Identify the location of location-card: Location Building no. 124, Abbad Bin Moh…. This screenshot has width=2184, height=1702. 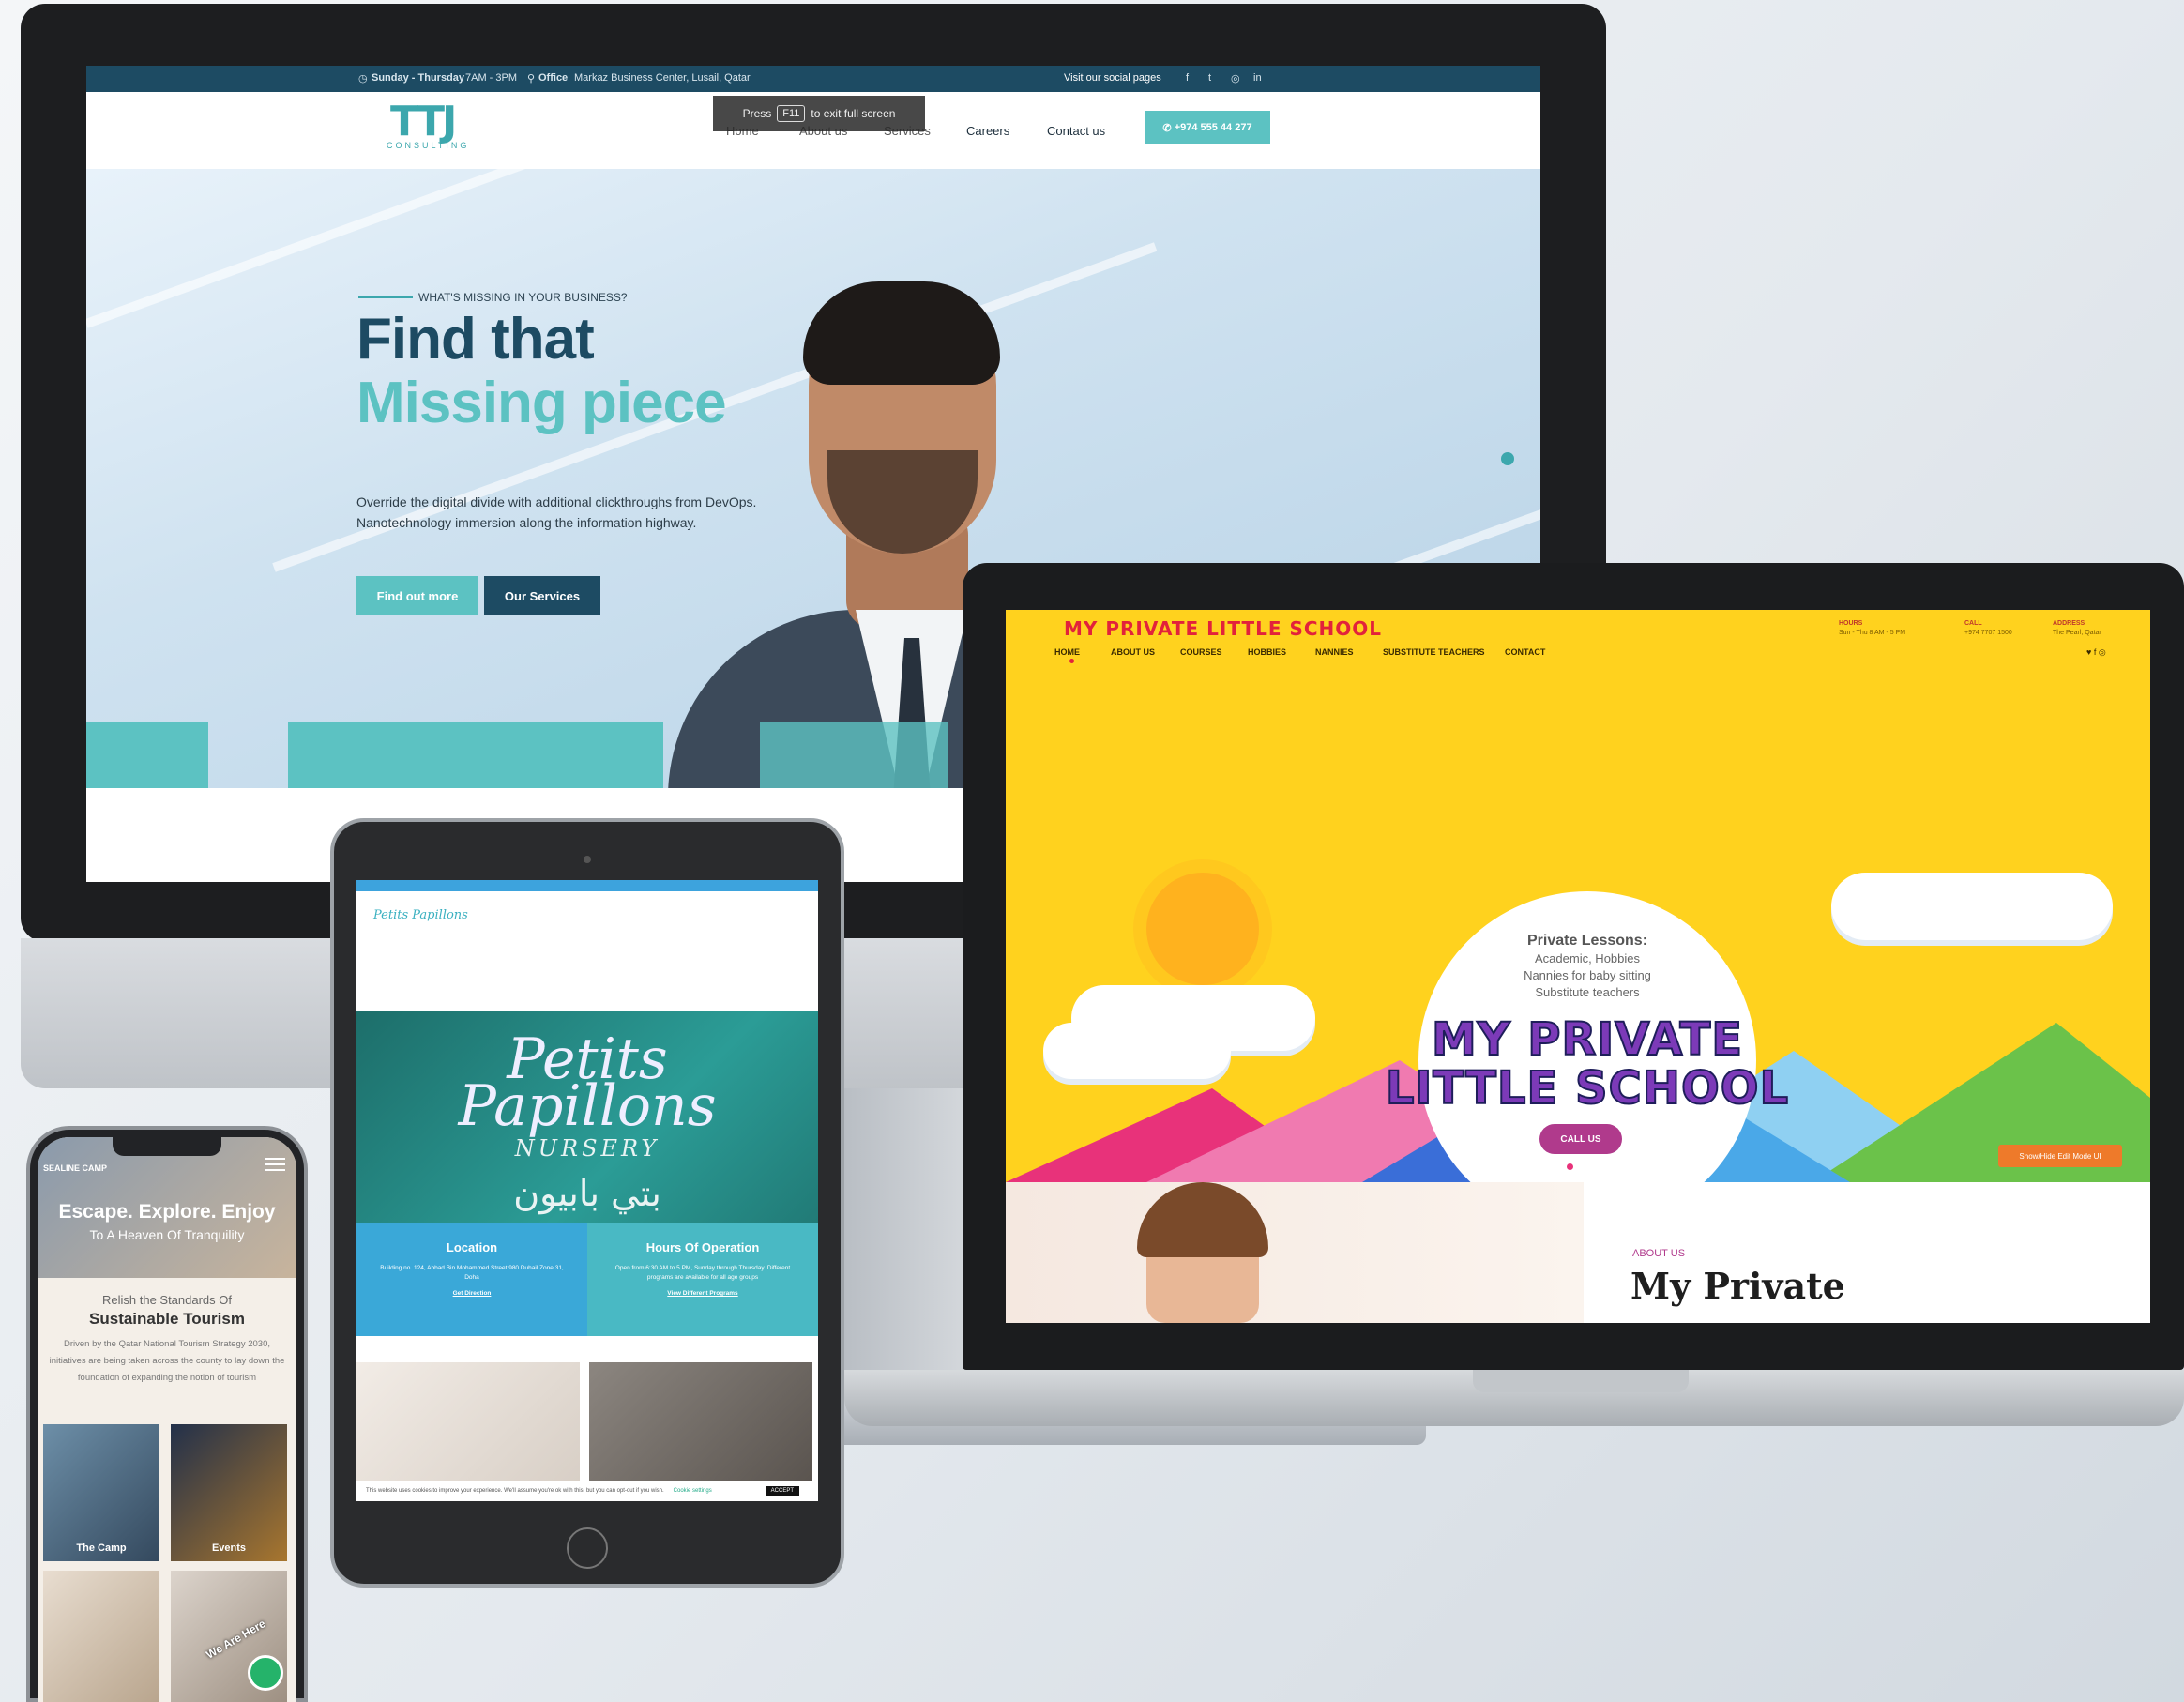
(471, 1280).